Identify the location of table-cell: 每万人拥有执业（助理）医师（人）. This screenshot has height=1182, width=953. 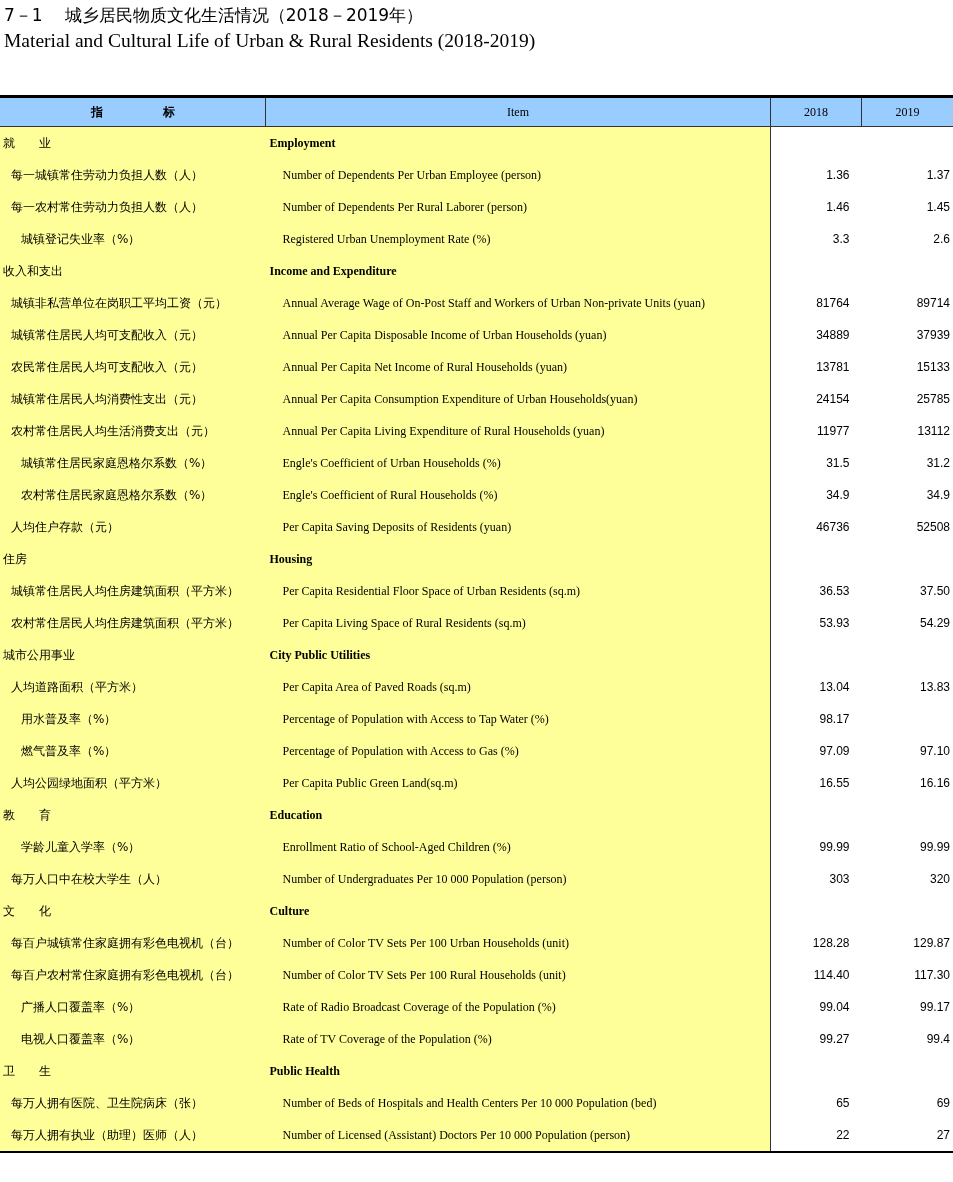
(133, 1135).